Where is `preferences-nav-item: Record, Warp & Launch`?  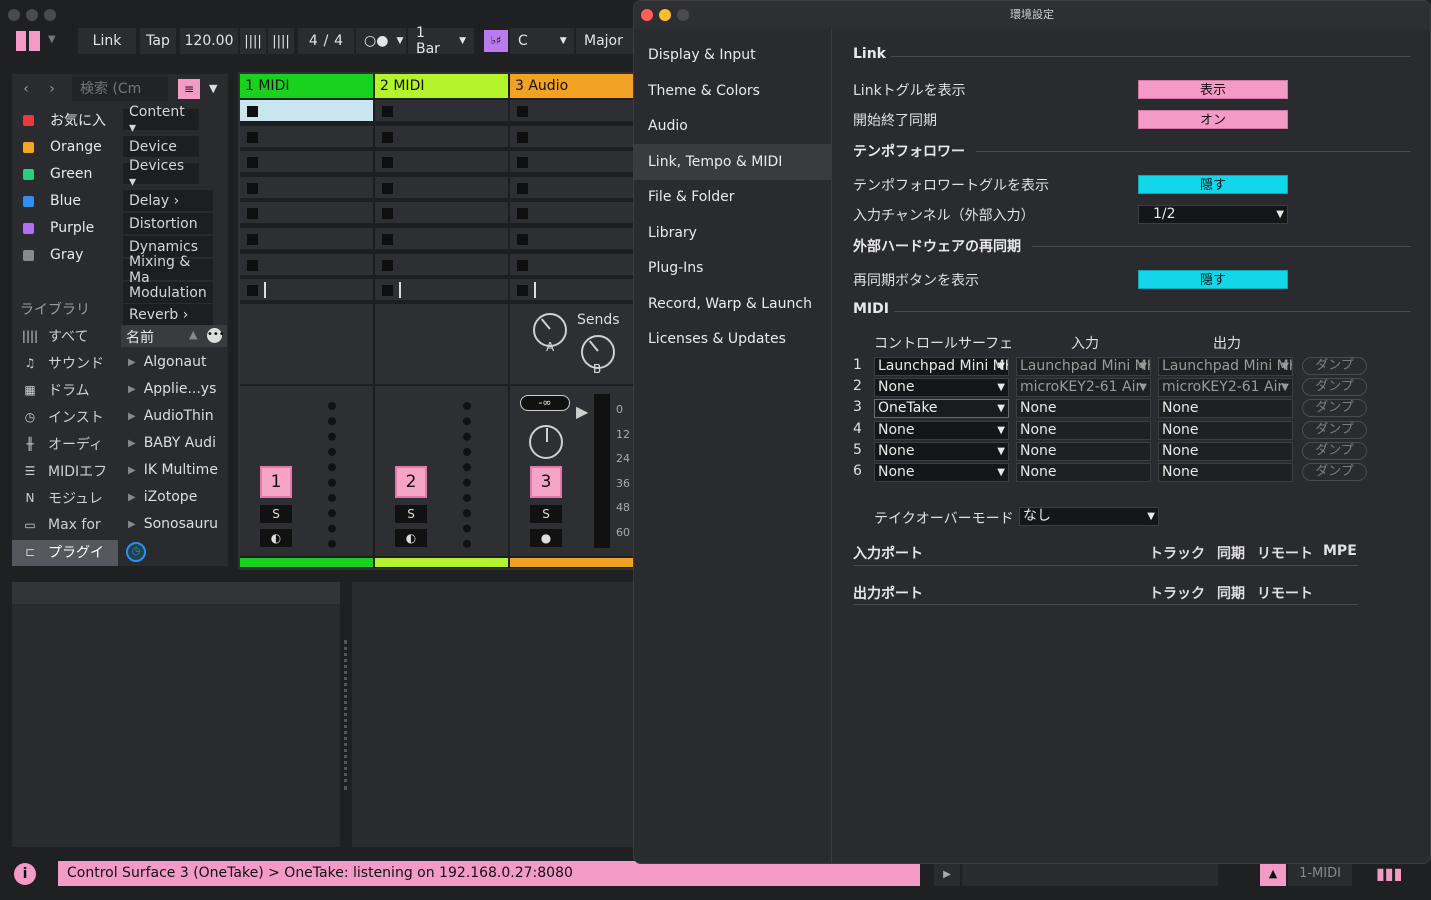
preferences-nav-item: Record, Warp & Launch is located at coordinates (733, 304).